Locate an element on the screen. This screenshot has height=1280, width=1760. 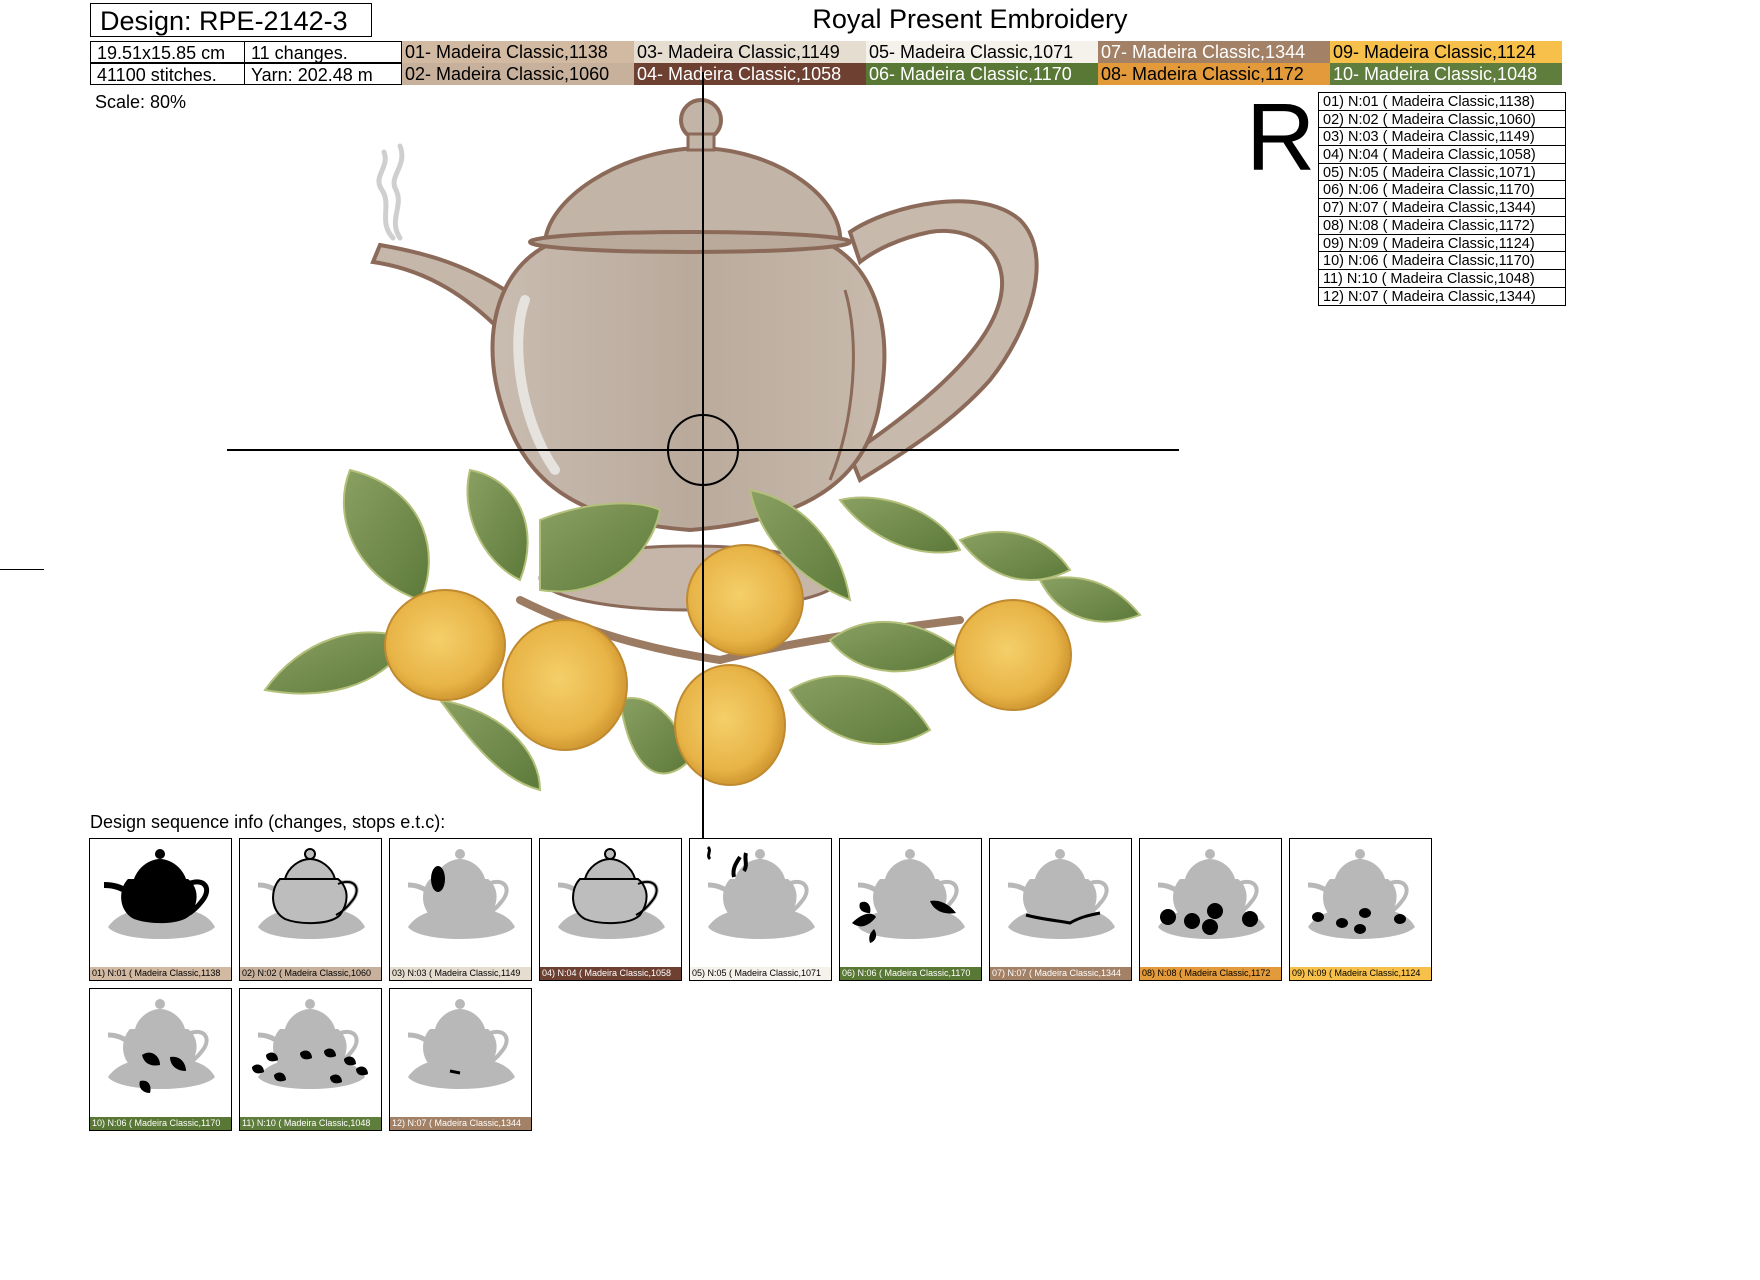
thumbnail-label: 03) N:03 ( Madeira Classic,1149 is located at coordinates (460, 973).